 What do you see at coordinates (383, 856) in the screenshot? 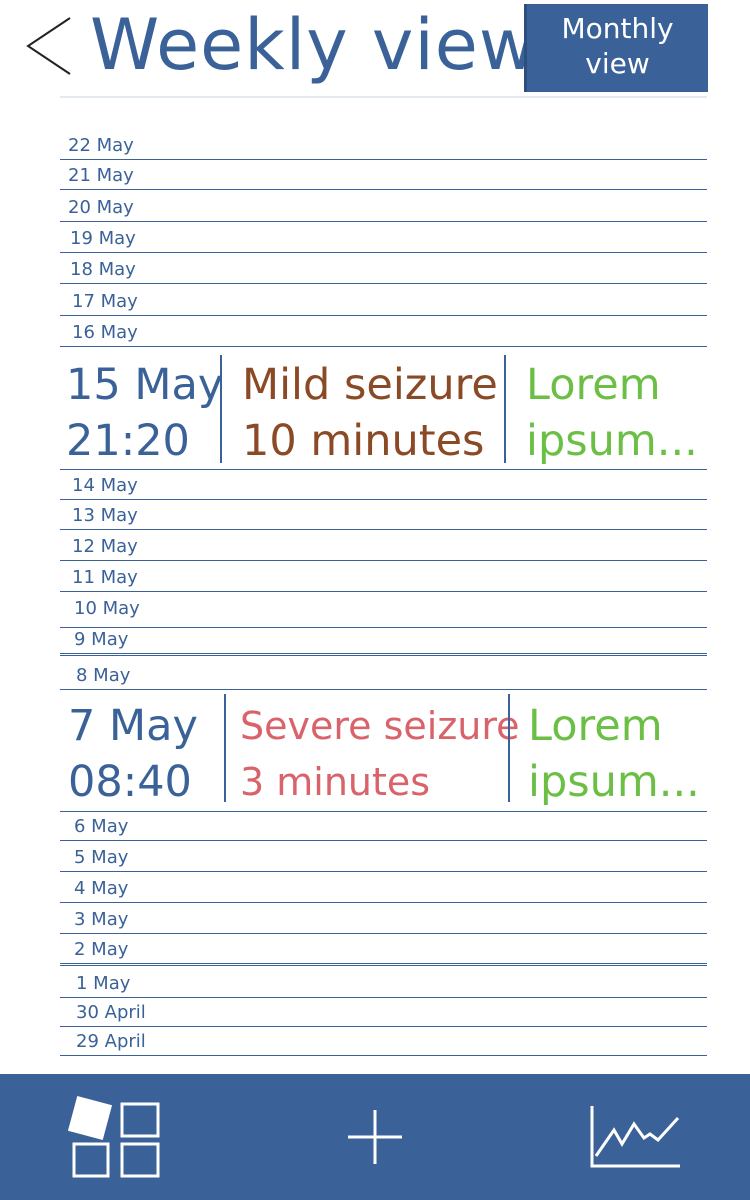
I see `day-row: 5 May` at bounding box center [383, 856].